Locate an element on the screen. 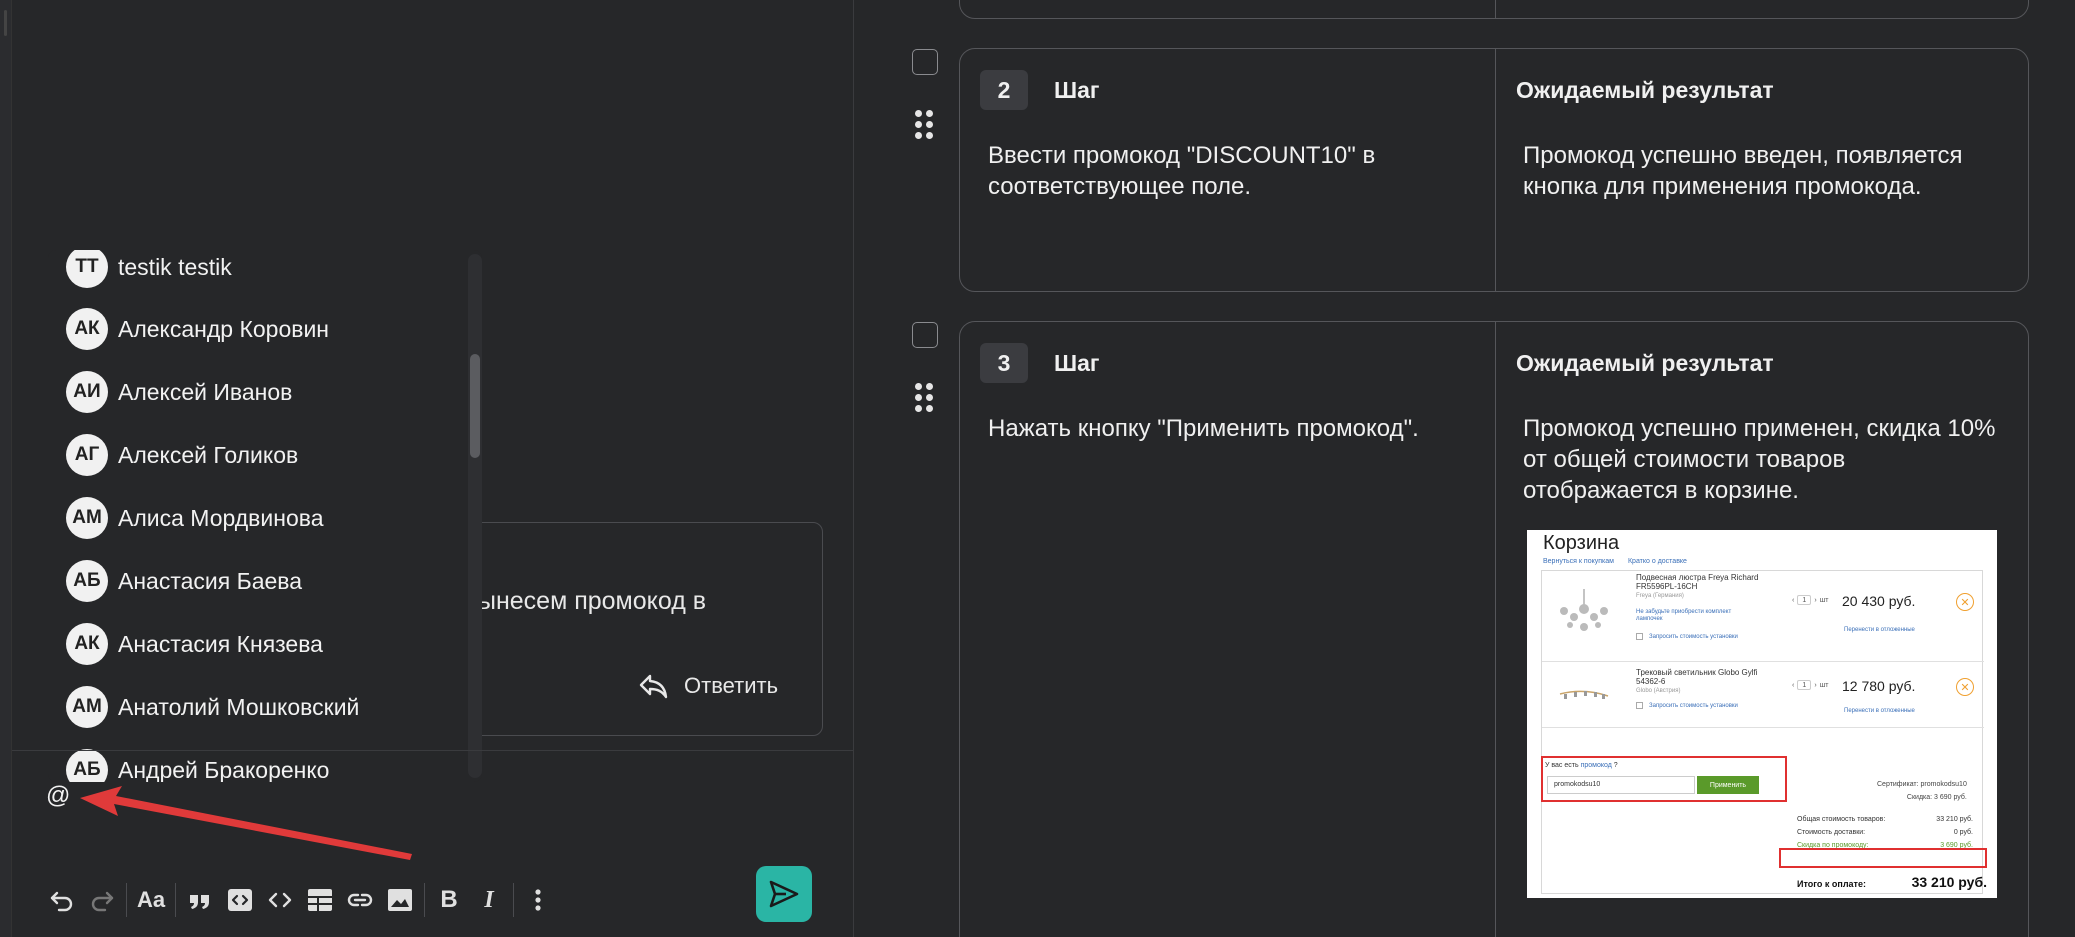  delivery-link: Кратко о доставке is located at coordinates (1657, 561).